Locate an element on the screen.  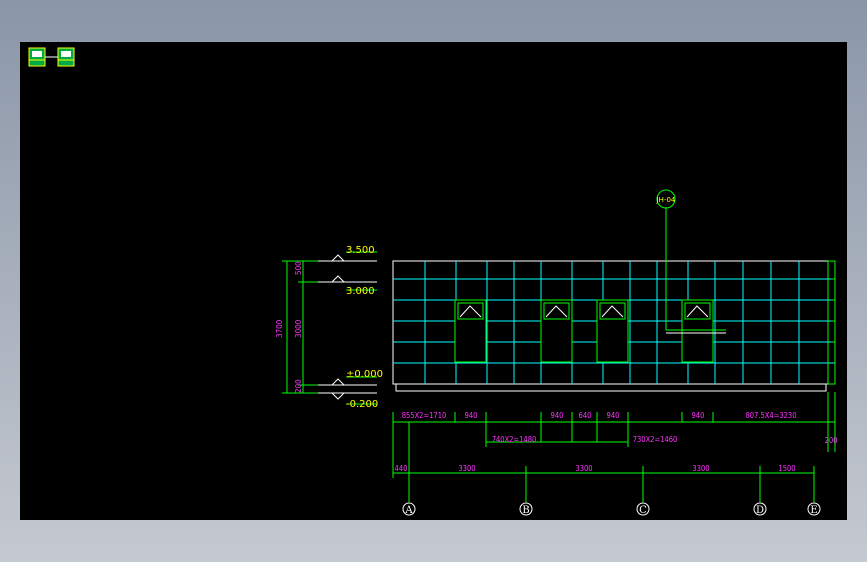
dim-r1-5: 940 is located at coordinates (698, 415).